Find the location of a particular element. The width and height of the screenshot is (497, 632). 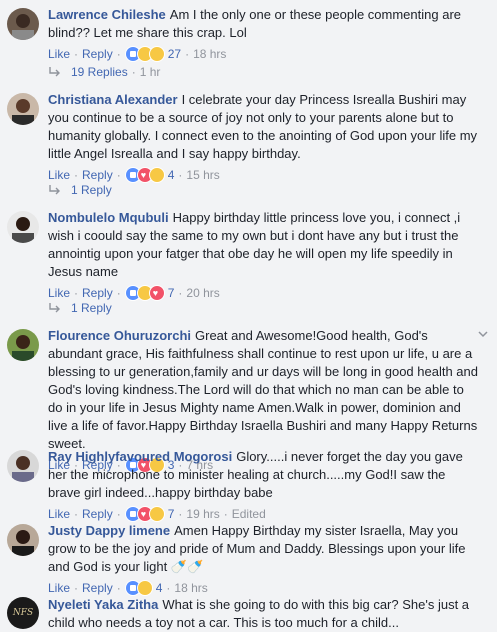

timestamp: 20 hrs is located at coordinates (202, 293).